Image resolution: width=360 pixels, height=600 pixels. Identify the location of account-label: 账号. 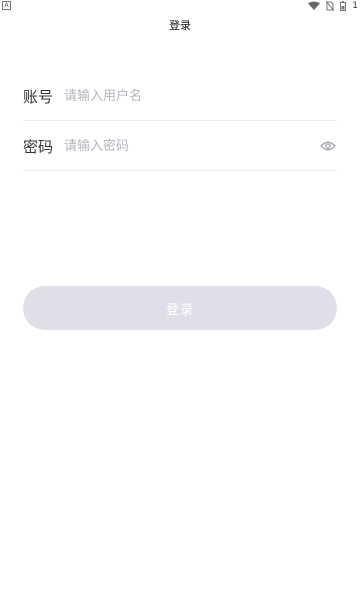
(38, 96).